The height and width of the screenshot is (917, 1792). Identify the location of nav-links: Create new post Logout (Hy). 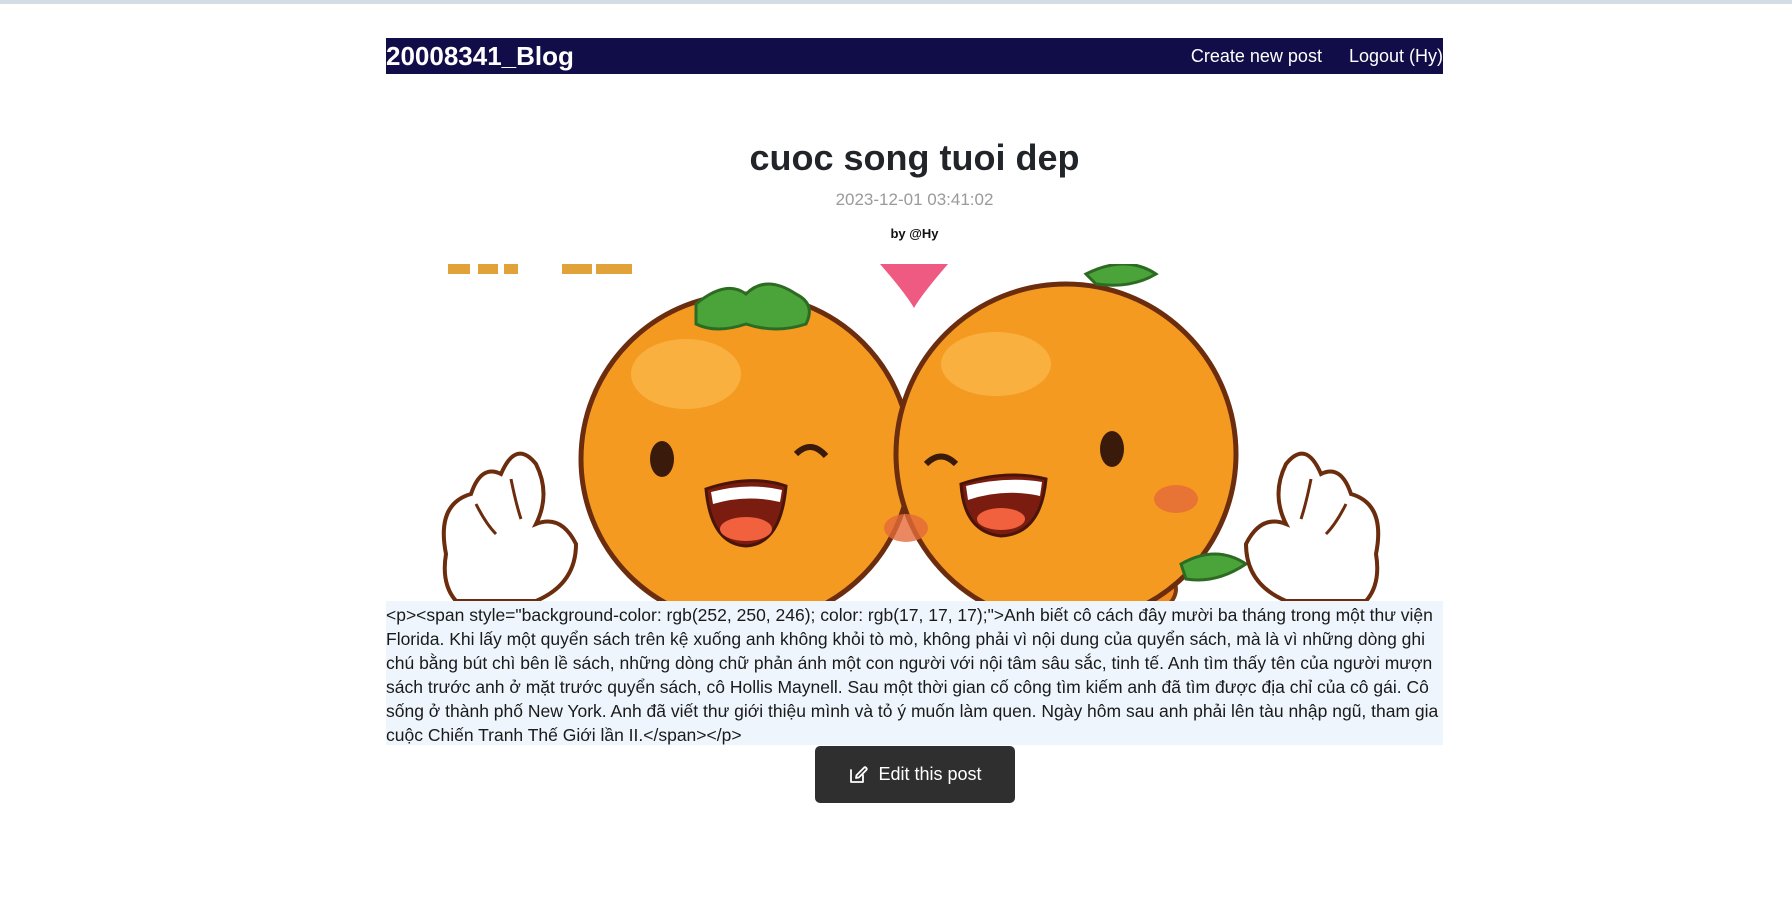
(1317, 56).